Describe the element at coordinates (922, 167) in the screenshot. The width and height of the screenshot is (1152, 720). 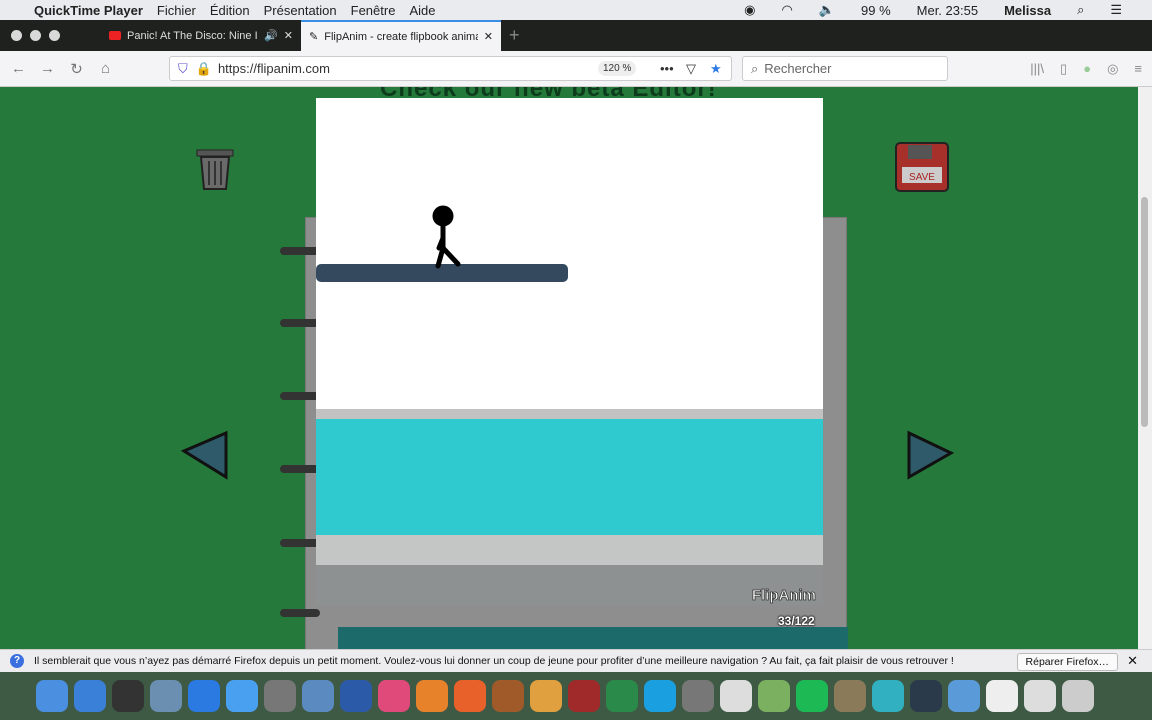
I see `save-icon: SAVE` at that location.